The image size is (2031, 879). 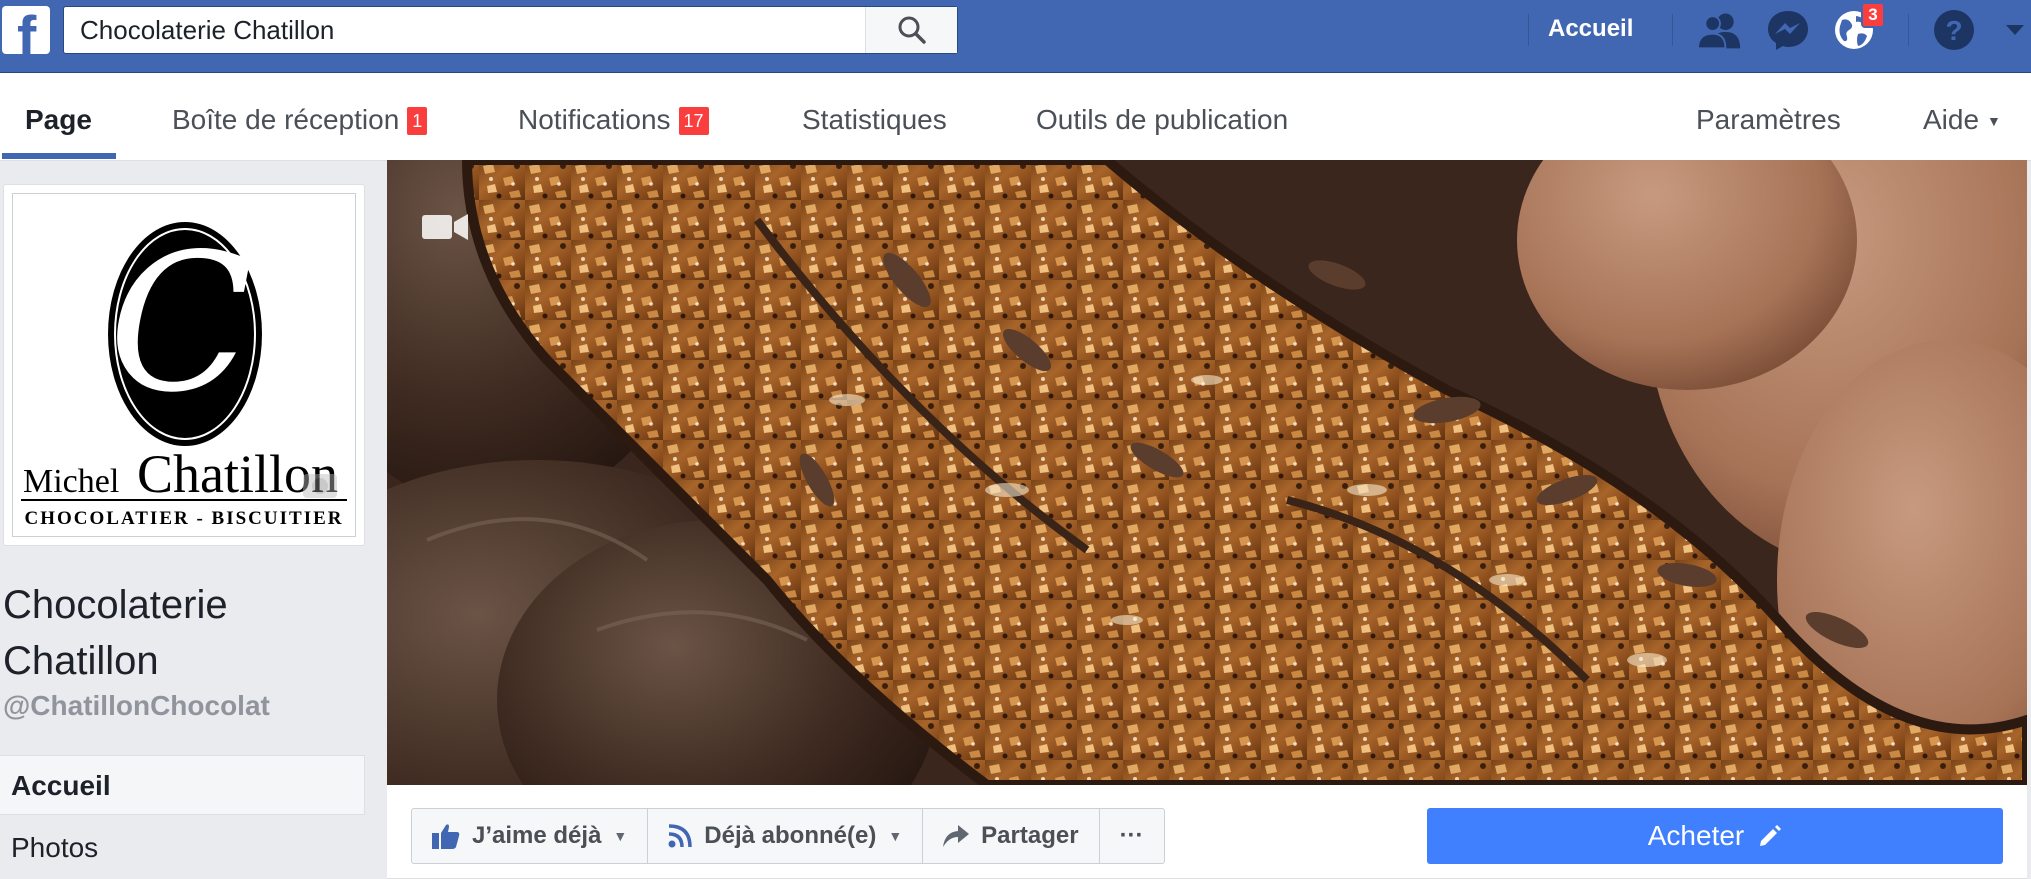 What do you see at coordinates (693, 121) in the screenshot?
I see `notifications-count-badge: 17` at bounding box center [693, 121].